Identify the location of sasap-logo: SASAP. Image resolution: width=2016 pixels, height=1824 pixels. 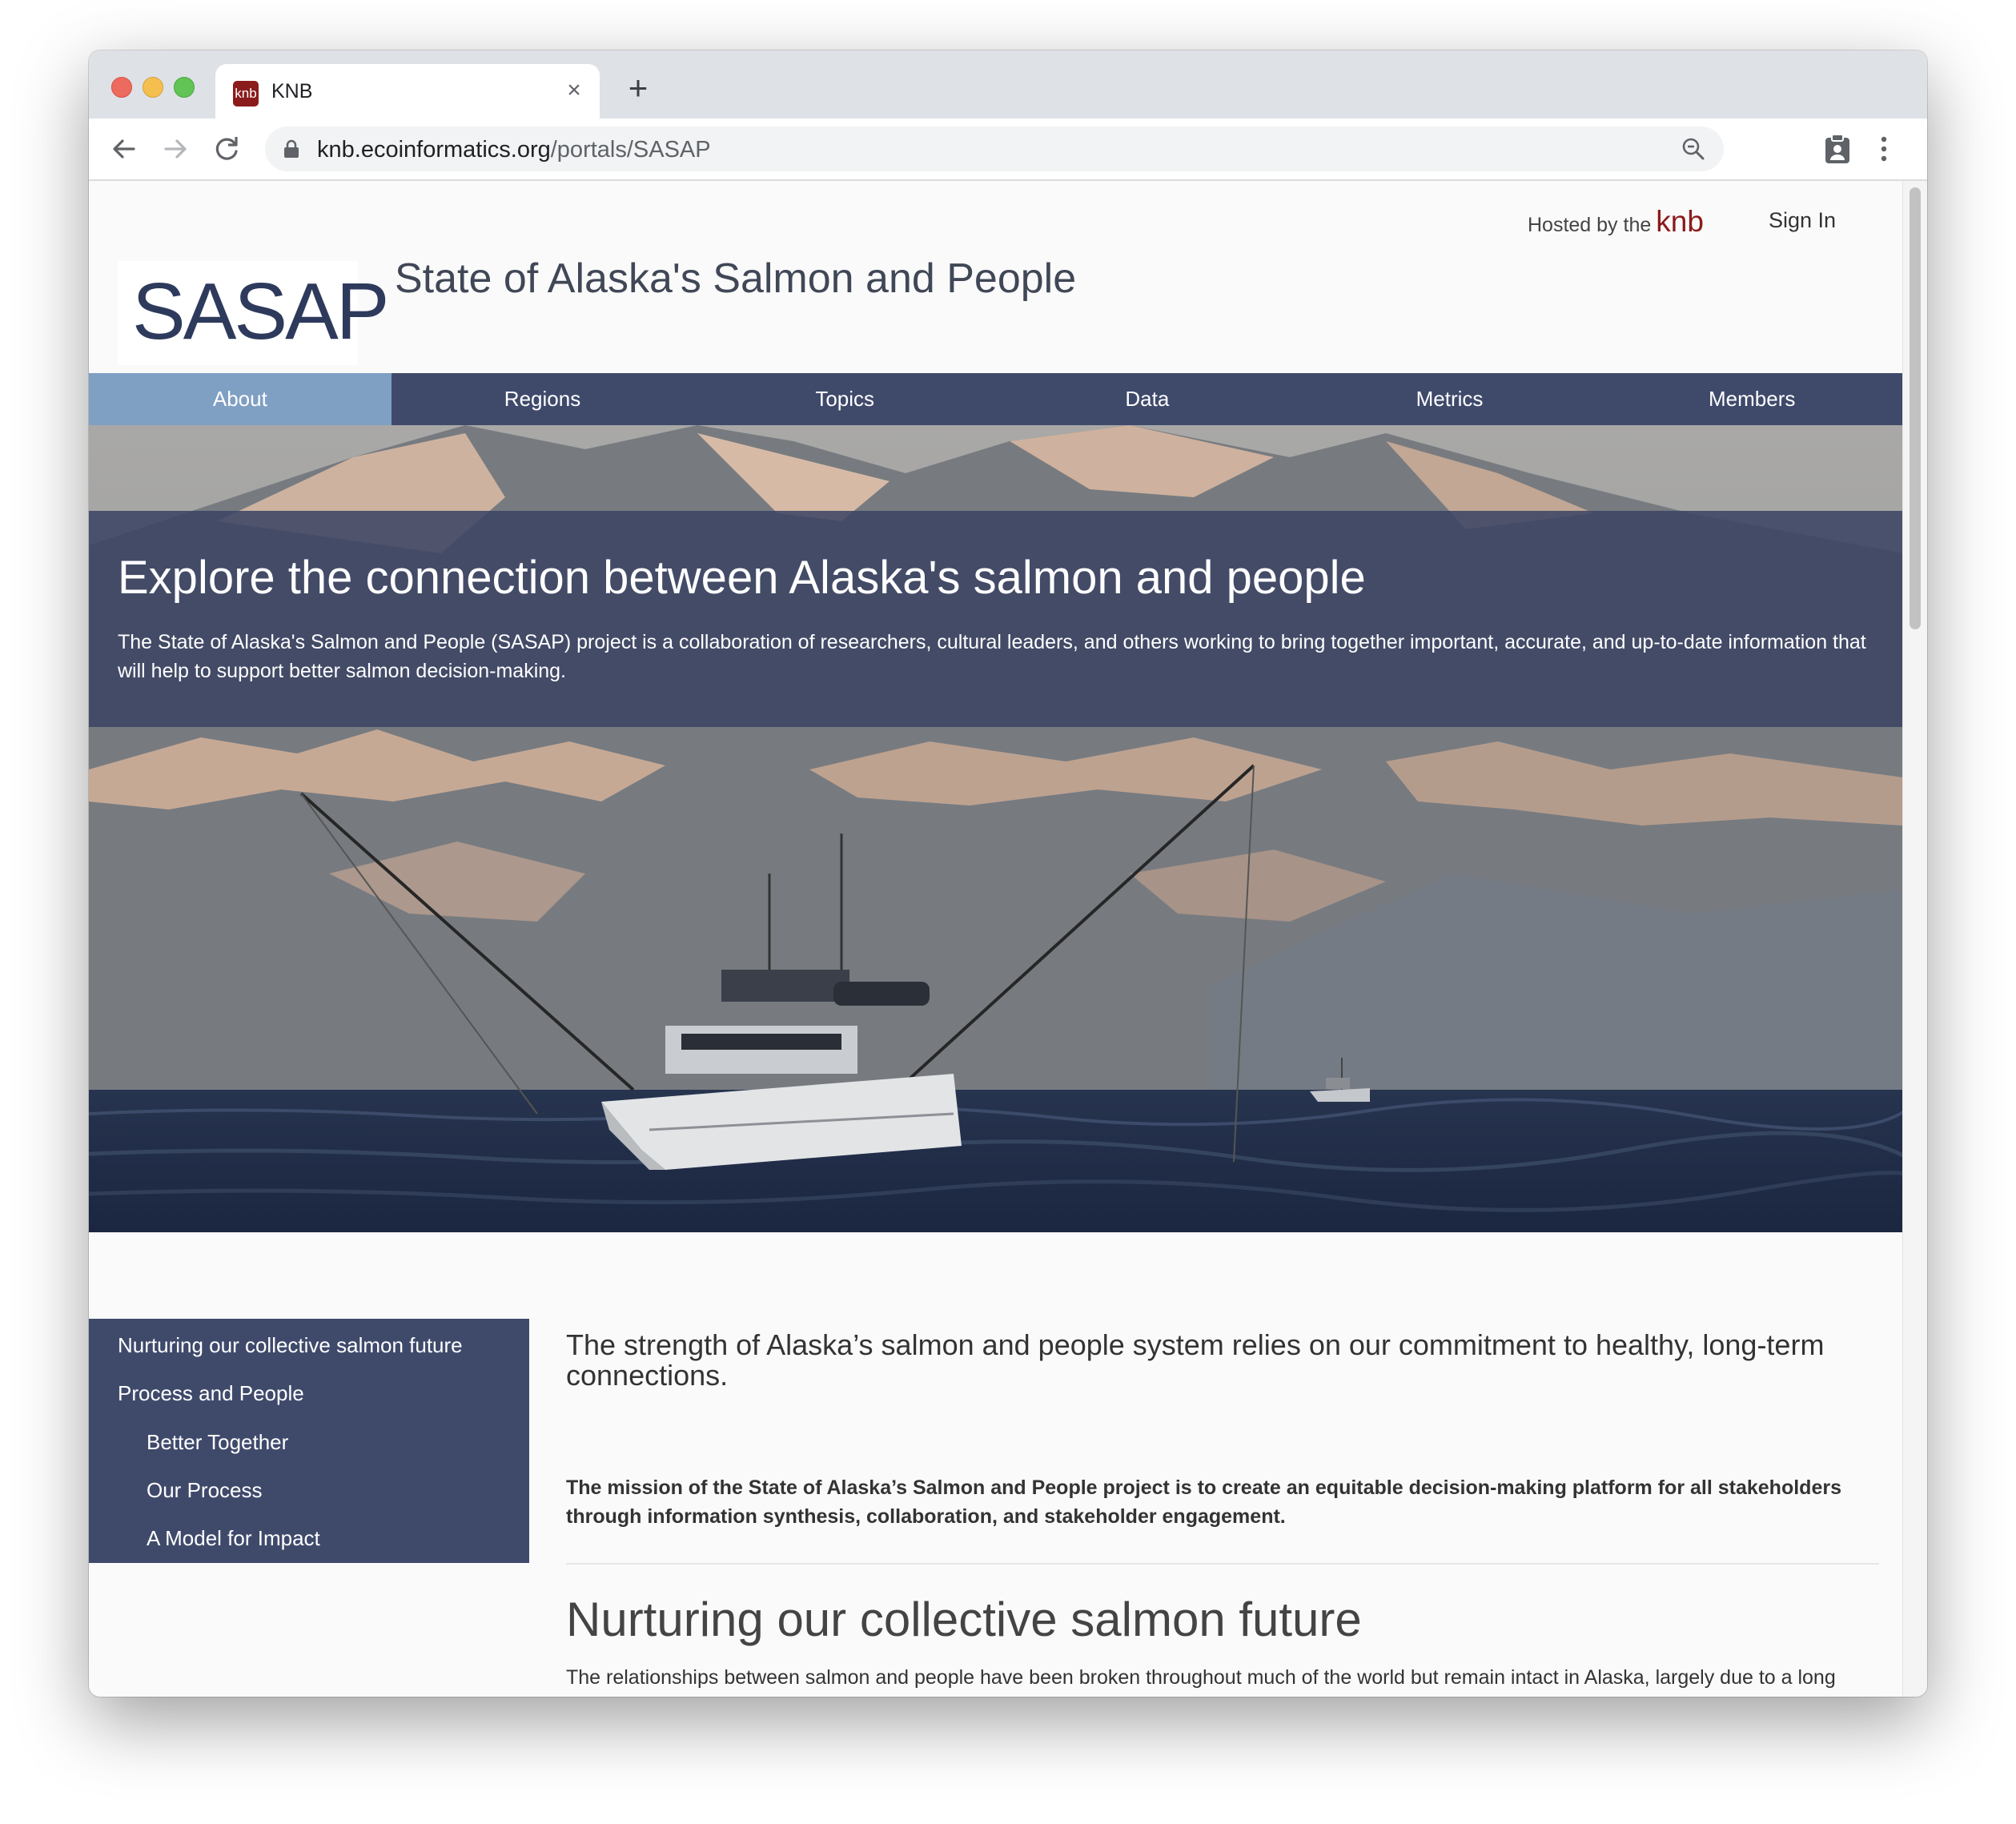
(254, 313).